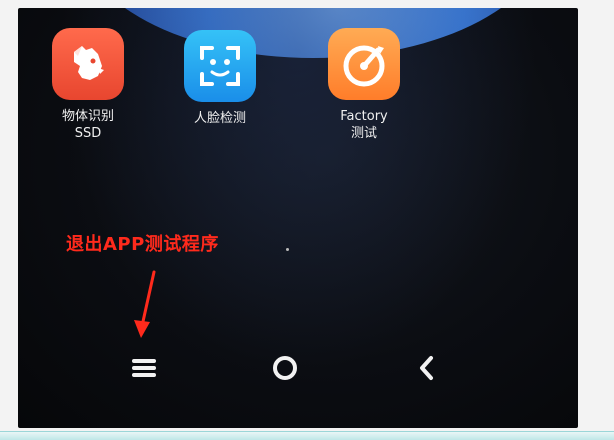  I want to click on navigation-bar, so click(298, 372).